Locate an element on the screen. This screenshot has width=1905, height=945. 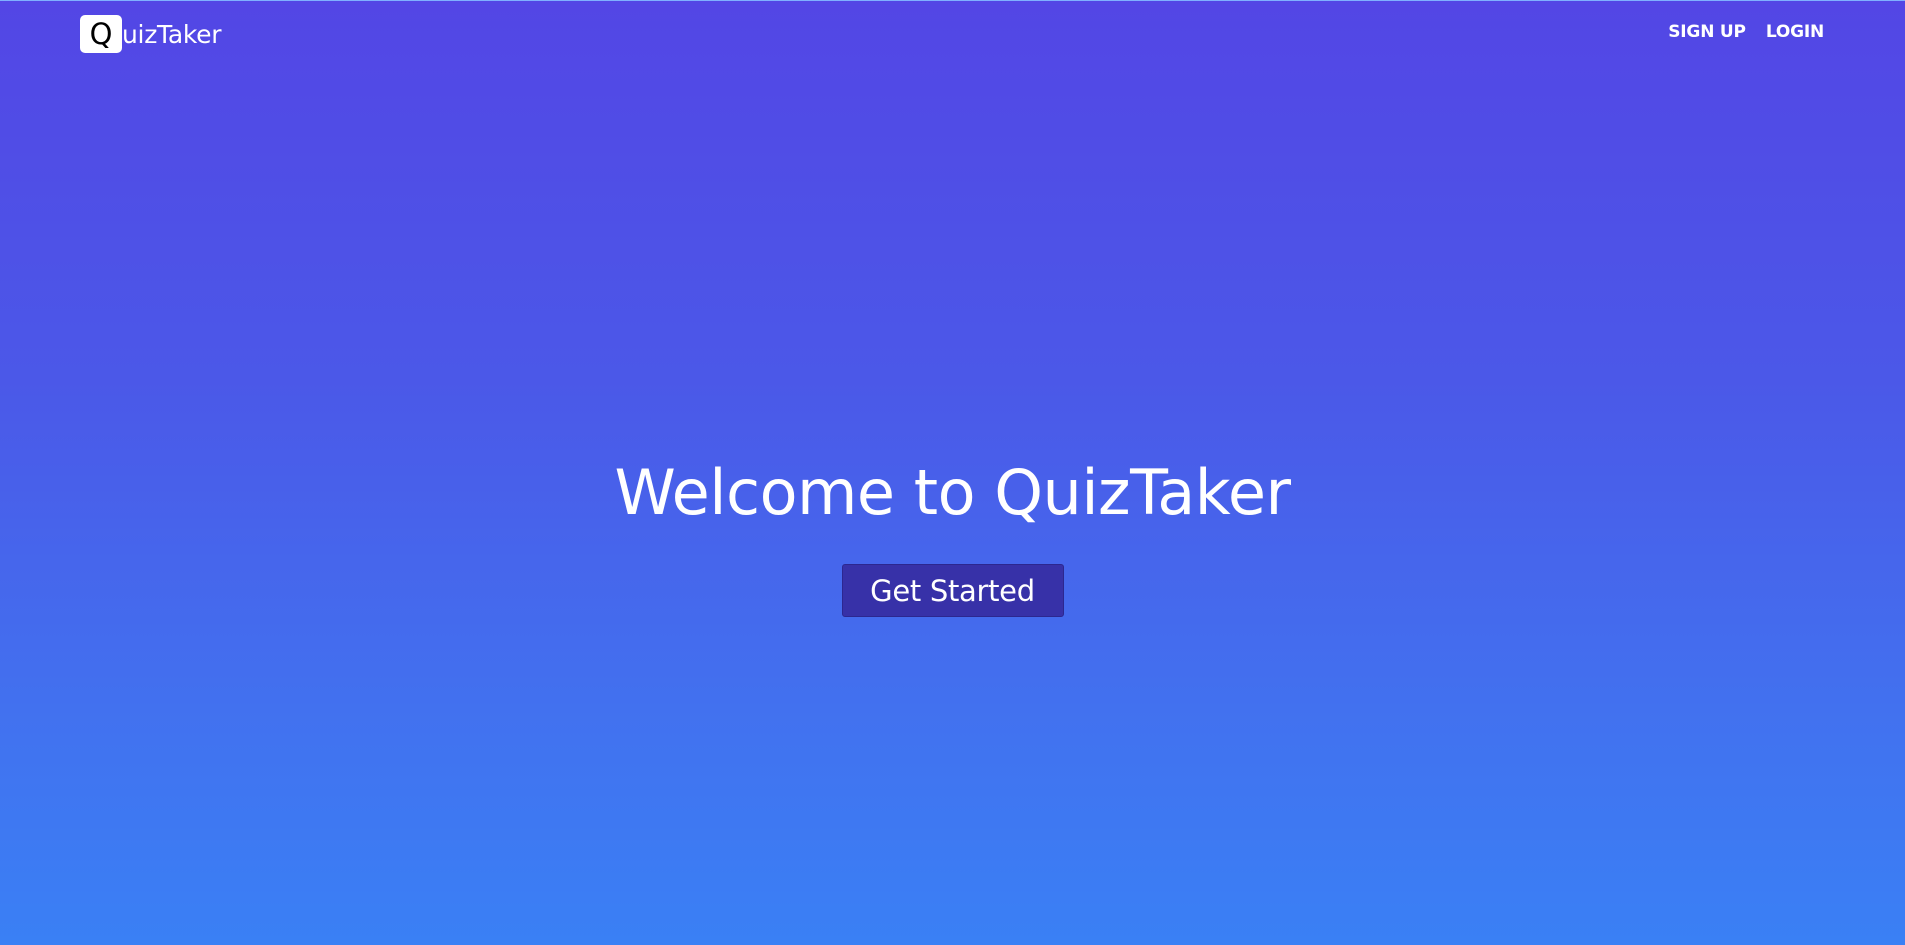
hero-title: Welcome to QuizTaker is located at coordinates (952, 492).